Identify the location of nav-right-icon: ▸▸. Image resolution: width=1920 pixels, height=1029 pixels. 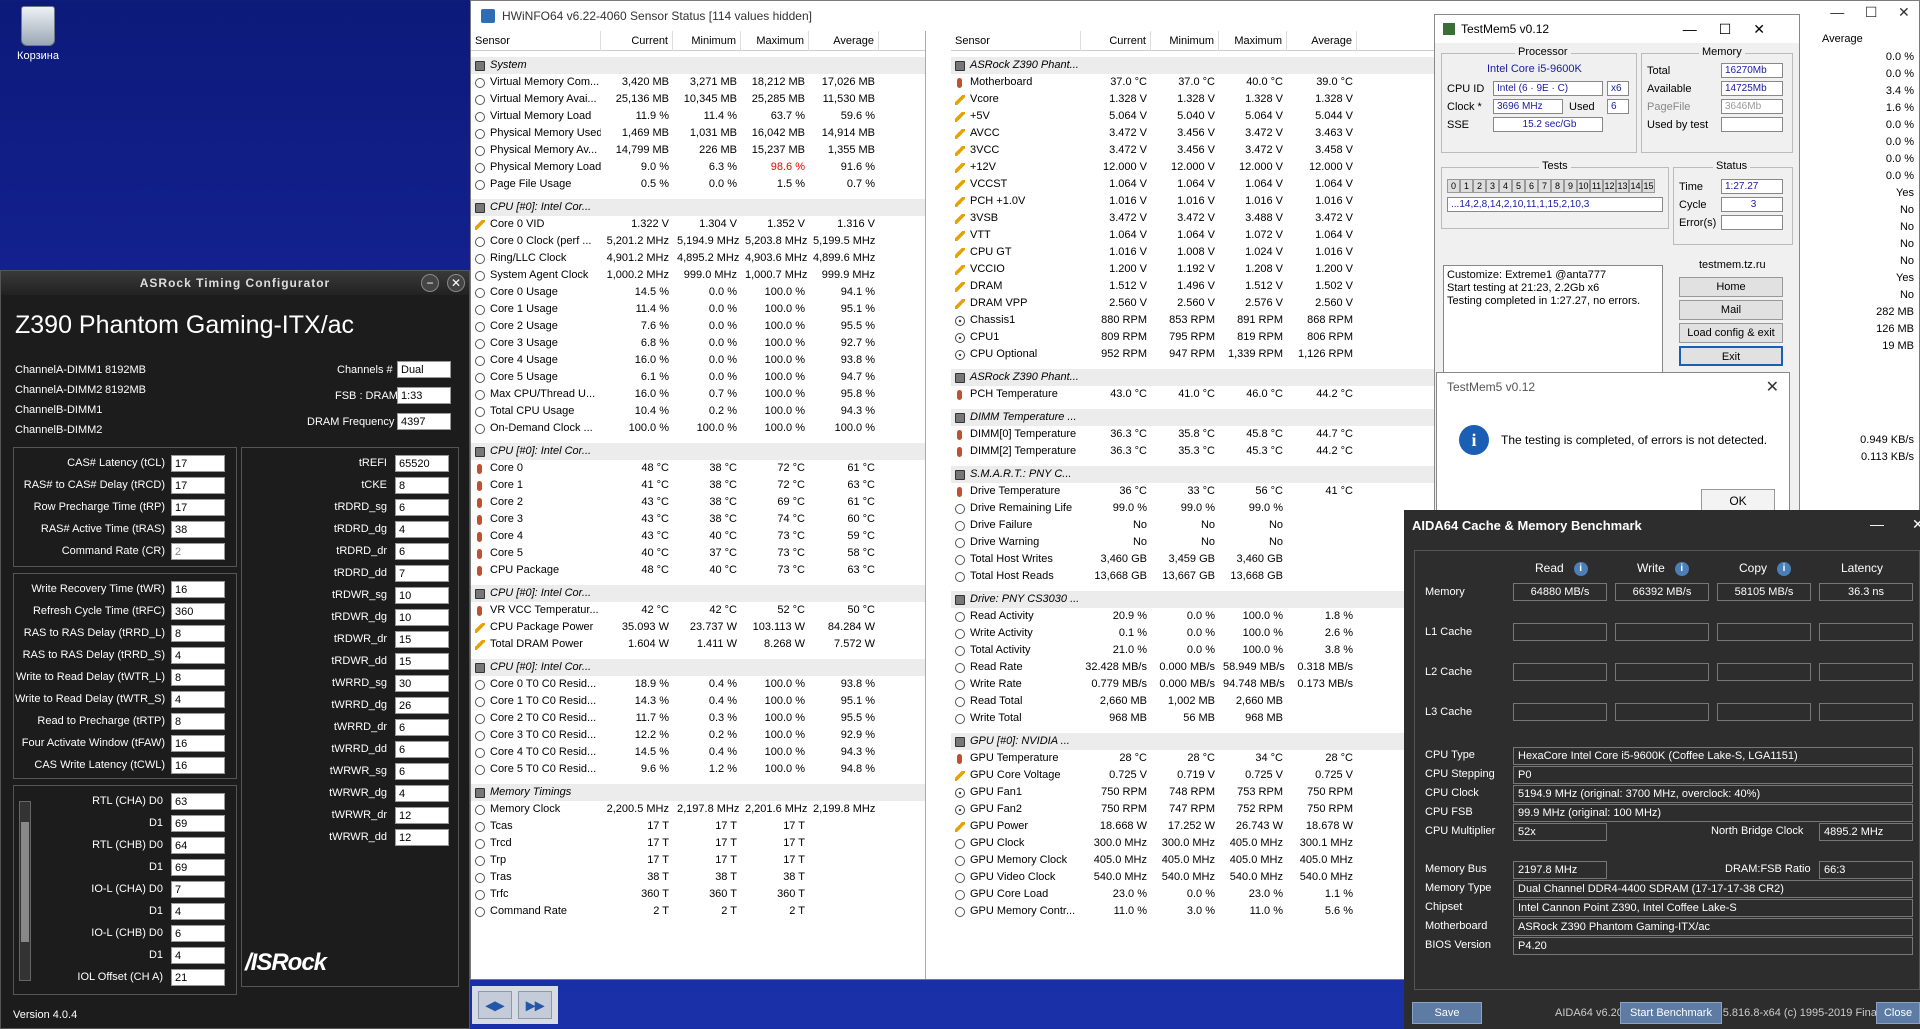
(535, 1005).